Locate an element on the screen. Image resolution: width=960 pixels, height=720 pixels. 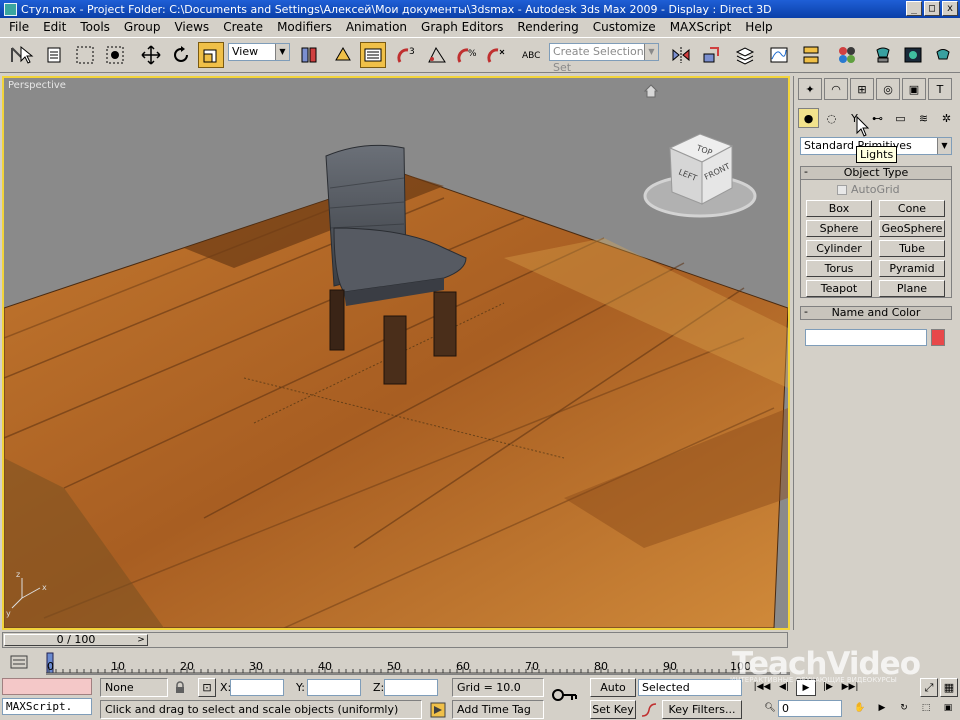
box-button: Box is located at coordinates (839, 208).